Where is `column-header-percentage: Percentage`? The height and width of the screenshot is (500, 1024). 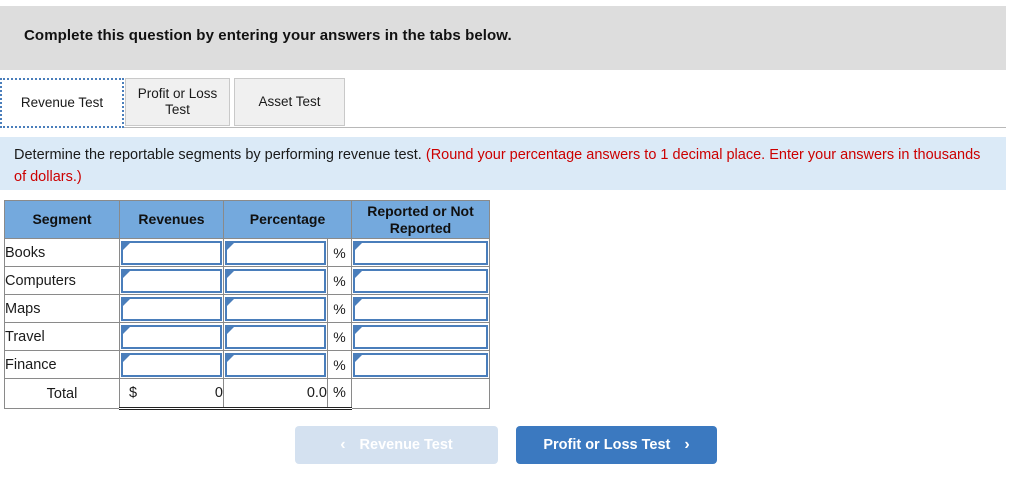 column-header-percentage: Percentage is located at coordinates (287, 219).